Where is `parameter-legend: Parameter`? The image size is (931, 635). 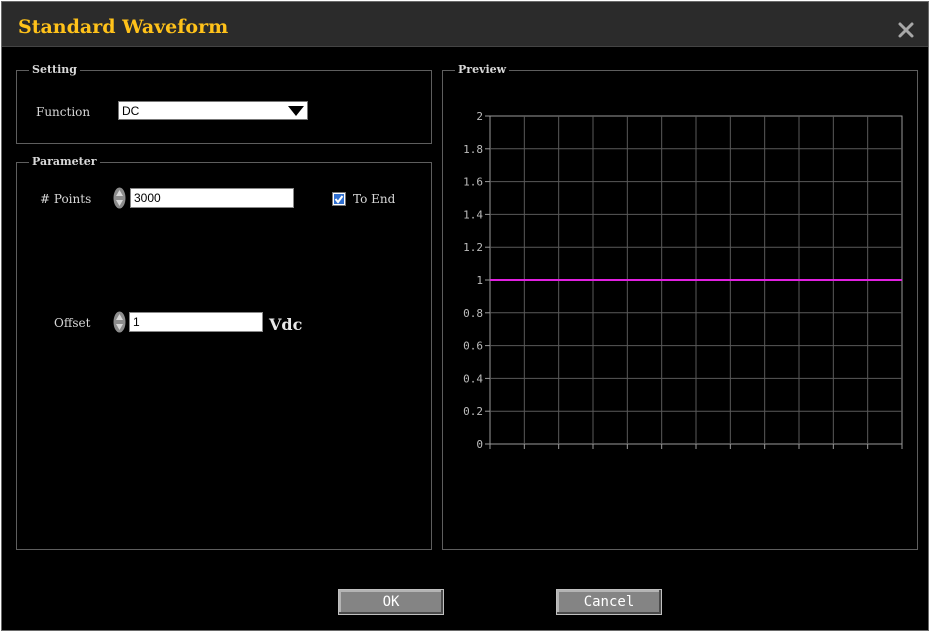
parameter-legend: Parameter is located at coordinates (64, 162).